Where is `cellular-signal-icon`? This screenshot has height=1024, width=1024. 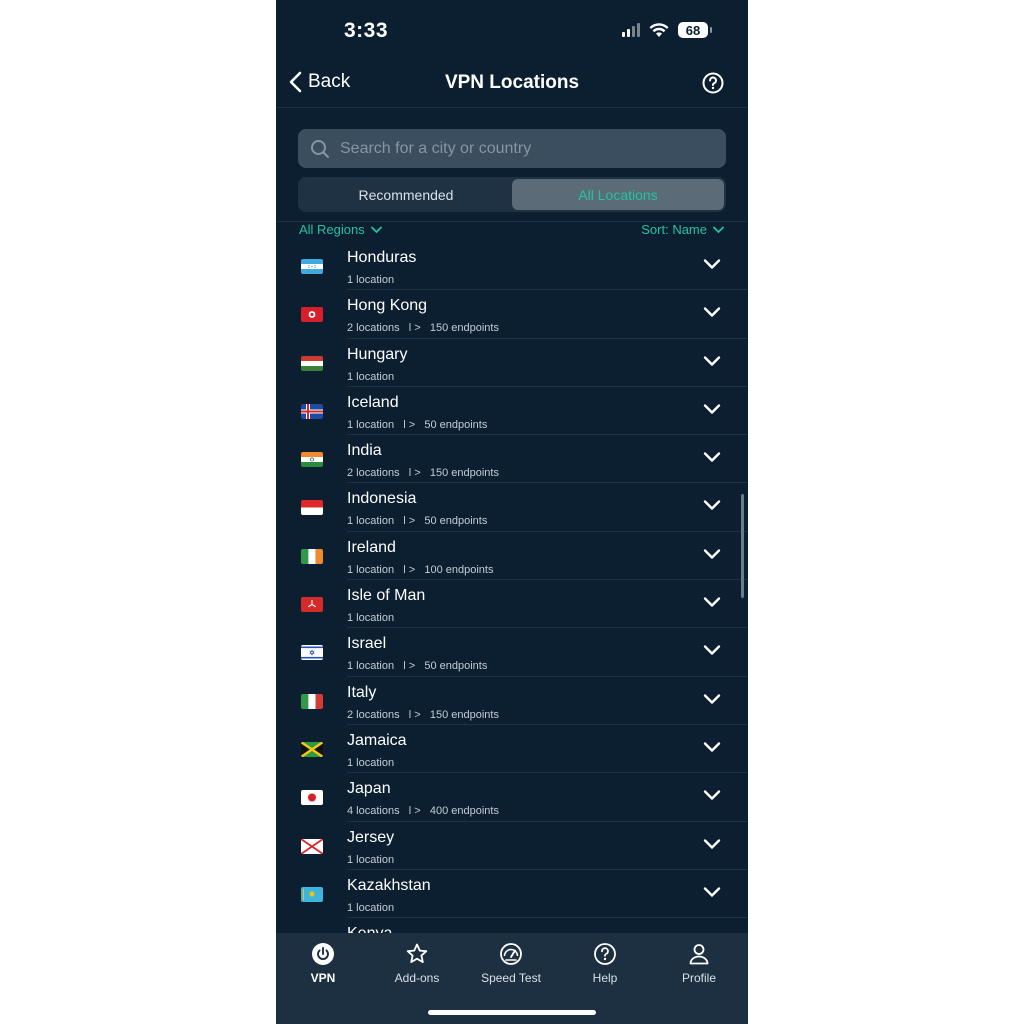 cellular-signal-icon is located at coordinates (631, 30).